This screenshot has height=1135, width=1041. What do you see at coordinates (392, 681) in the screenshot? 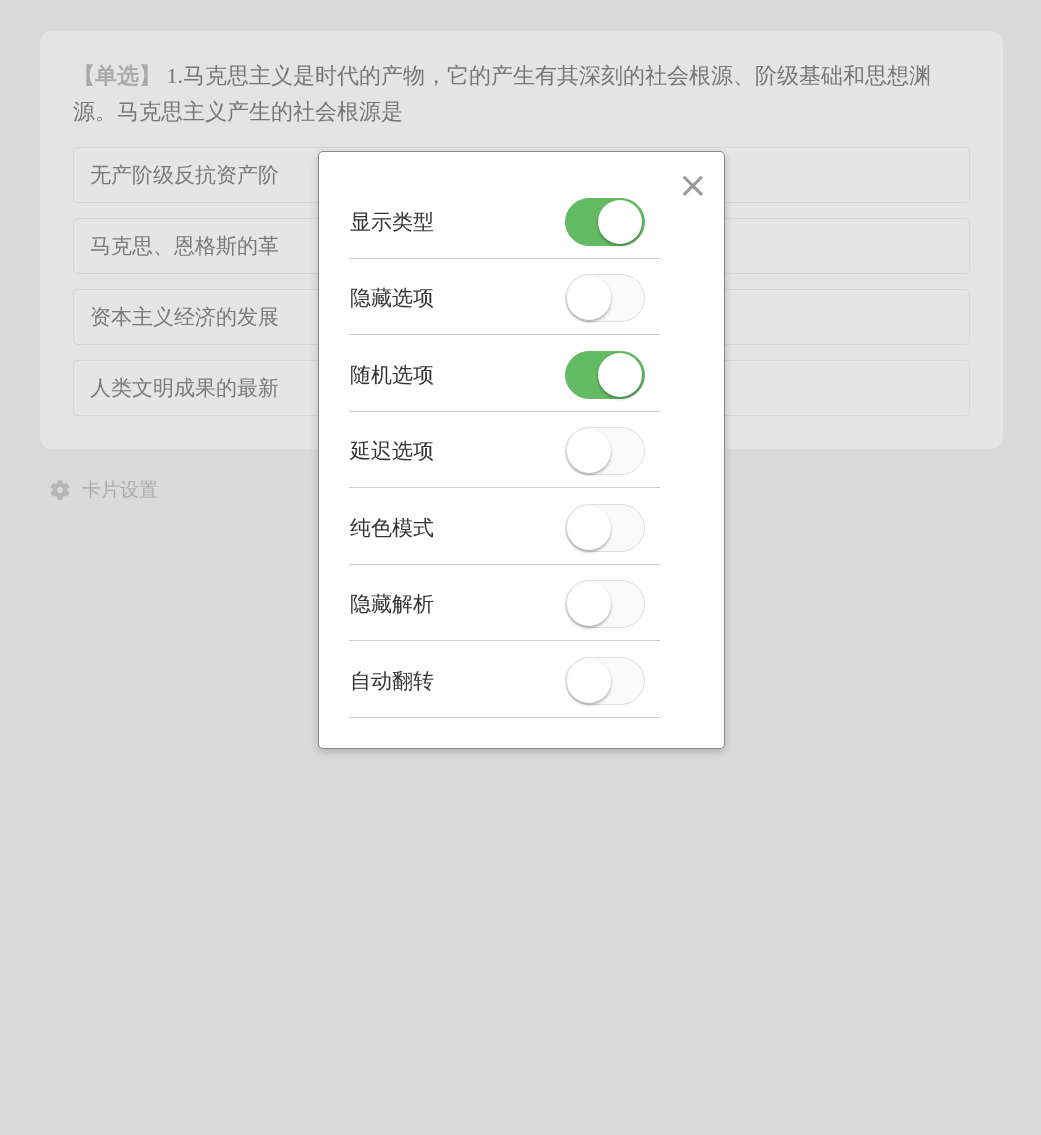
I see `setting-label: 自动翻转` at bounding box center [392, 681].